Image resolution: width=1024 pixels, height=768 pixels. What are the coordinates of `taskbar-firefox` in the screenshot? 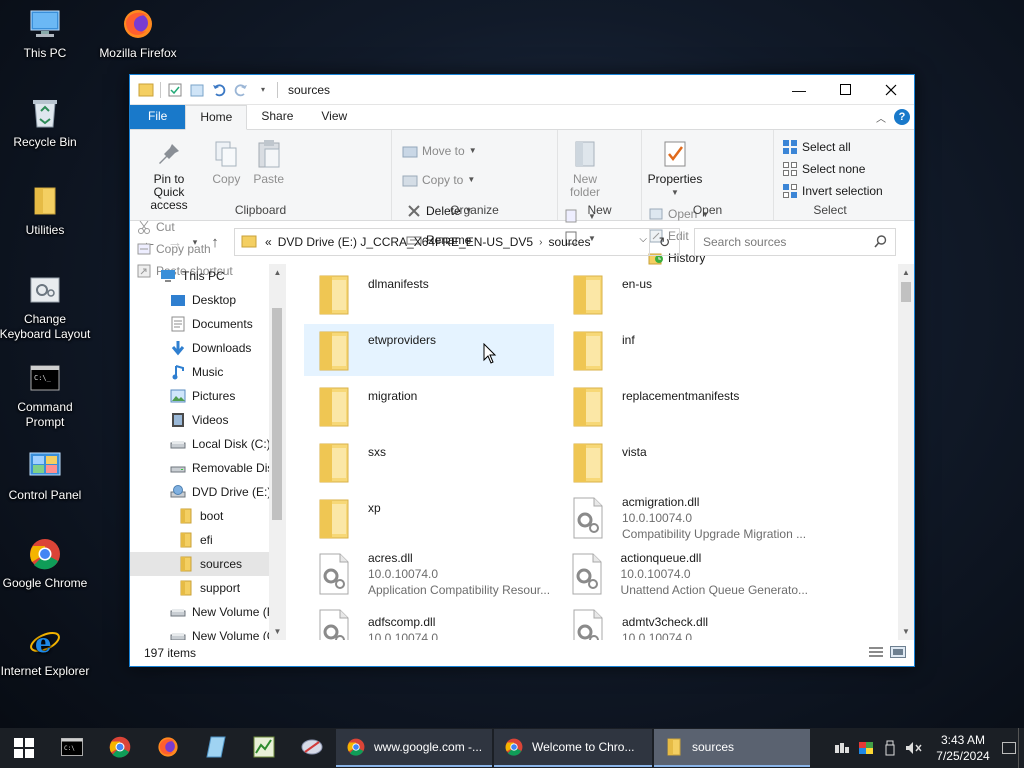 It's located at (168, 748).